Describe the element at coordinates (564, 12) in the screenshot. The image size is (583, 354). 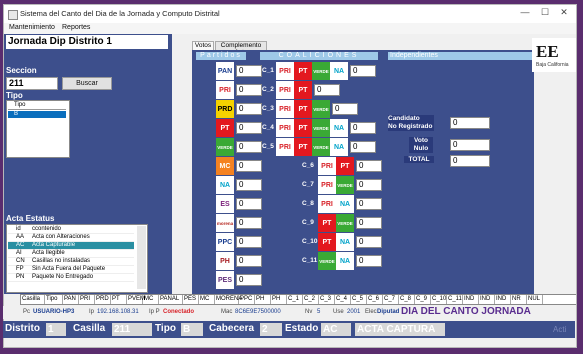
I see `close-icon: ✕` at that location.